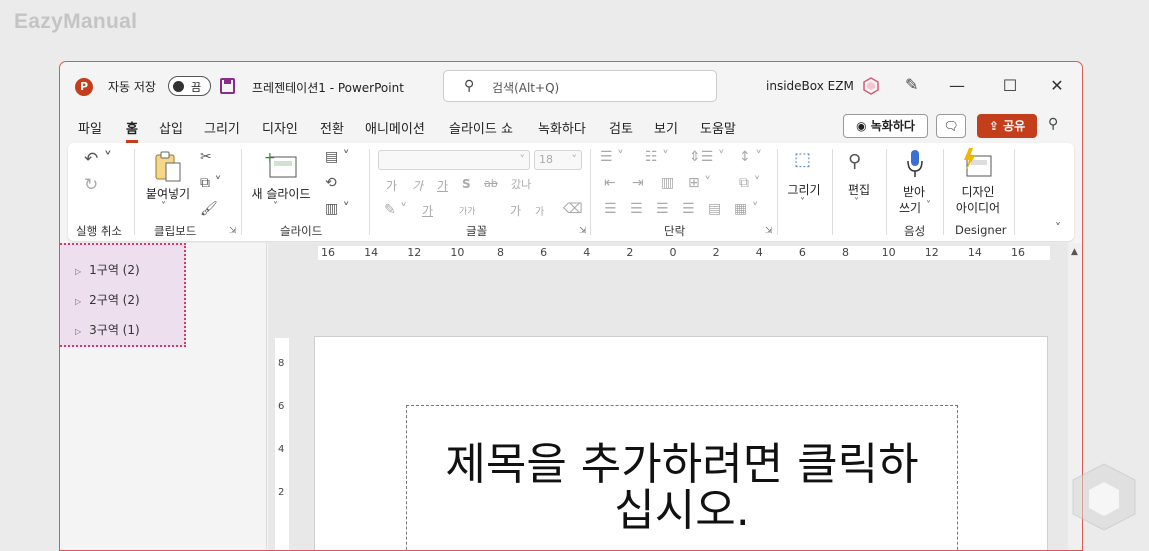 The width and height of the screenshot is (1149, 551). What do you see at coordinates (417, 185) in the screenshot?
I see `italic-icon: 가` at bounding box center [417, 185].